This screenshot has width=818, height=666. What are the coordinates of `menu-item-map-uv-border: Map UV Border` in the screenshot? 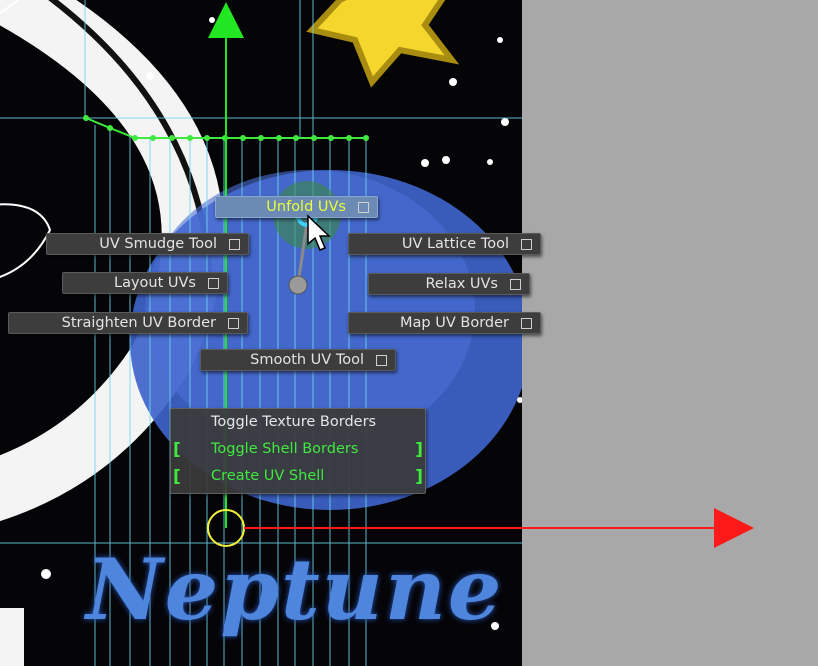 It's located at (444, 323).